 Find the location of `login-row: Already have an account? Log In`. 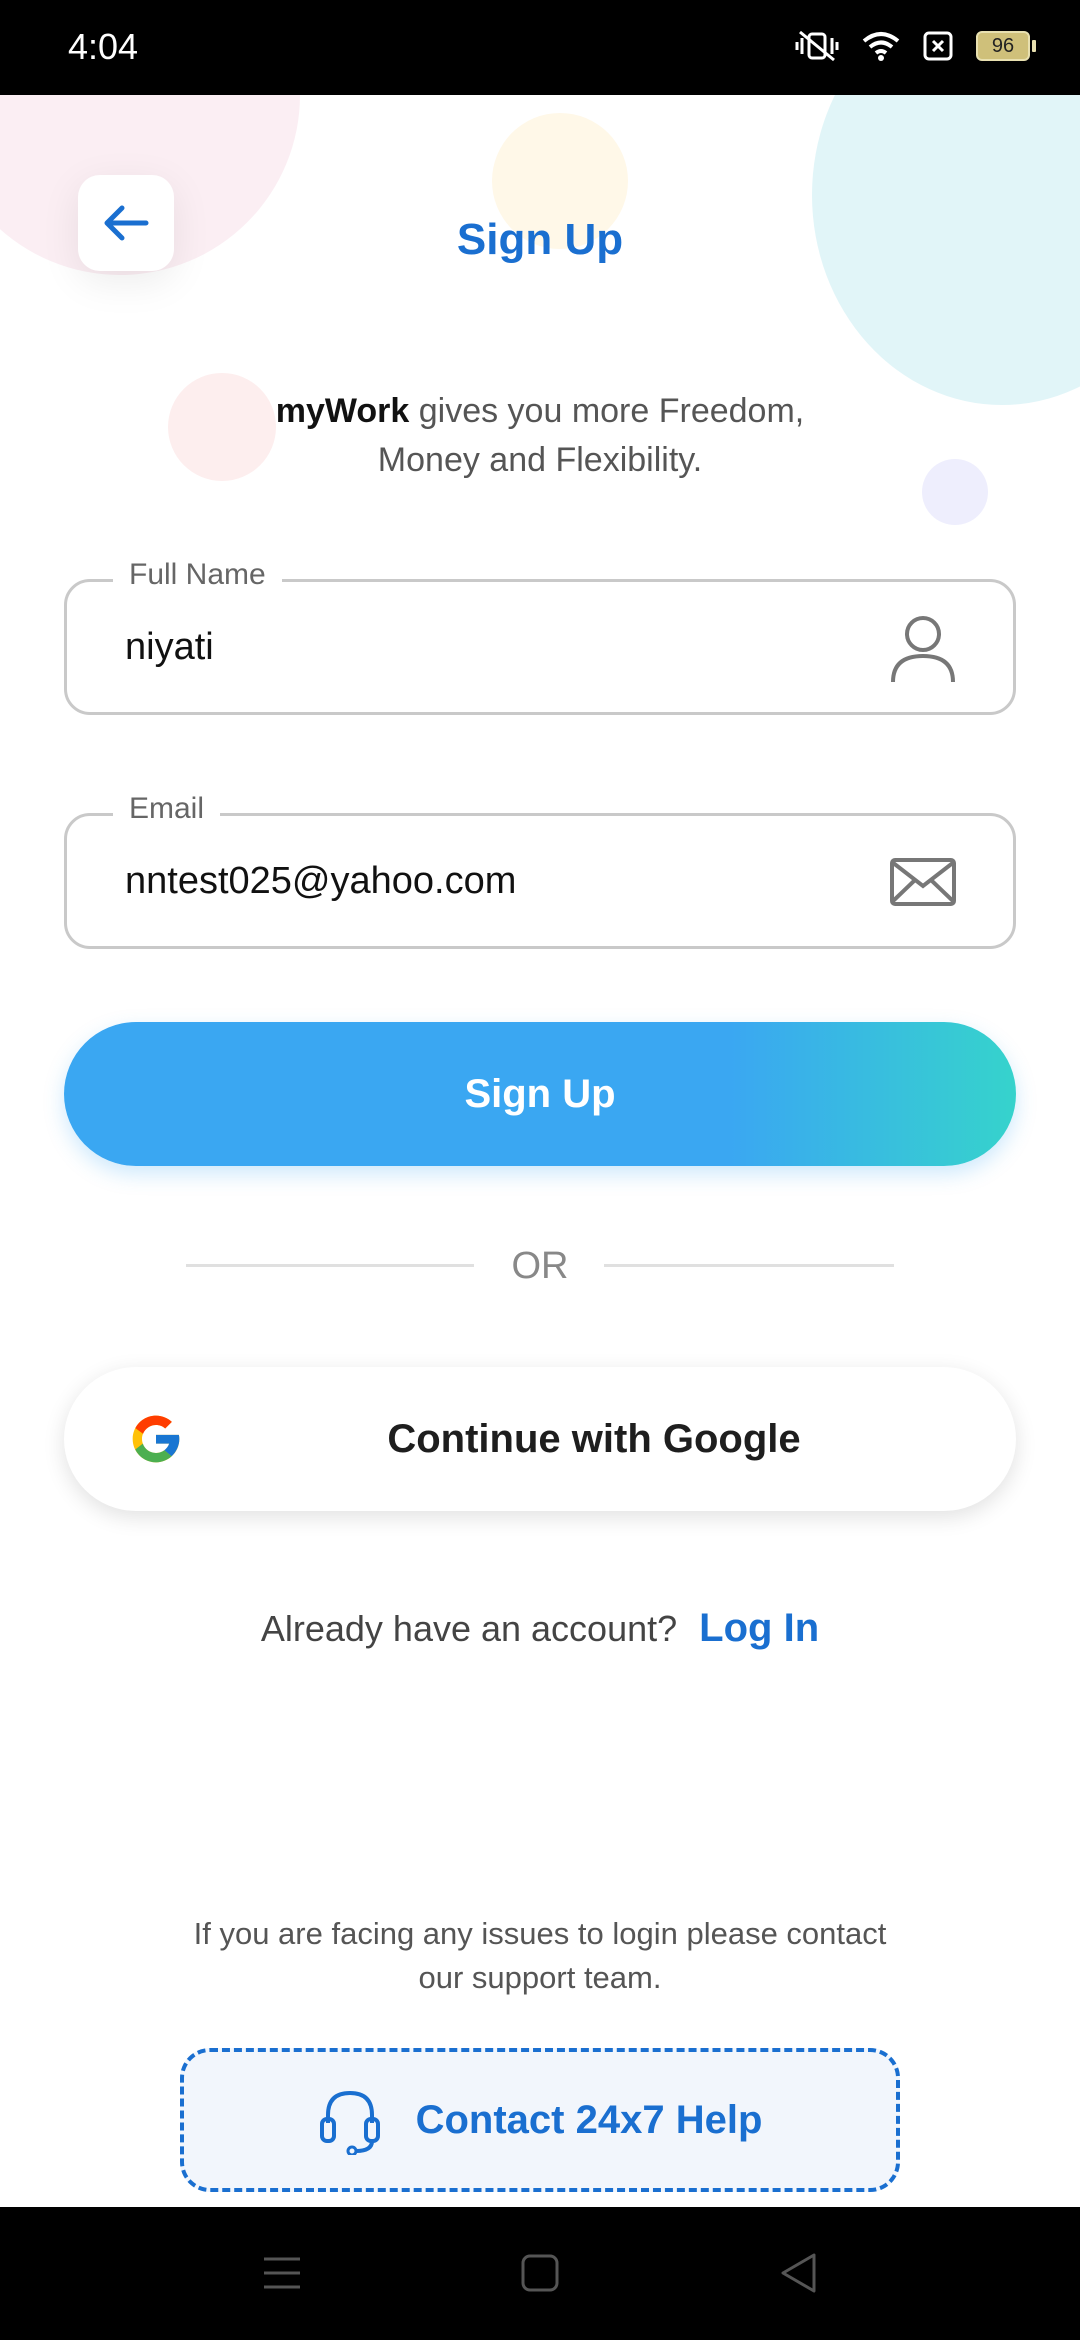

login-row: Already have an account? Log In is located at coordinates (540, 1628).